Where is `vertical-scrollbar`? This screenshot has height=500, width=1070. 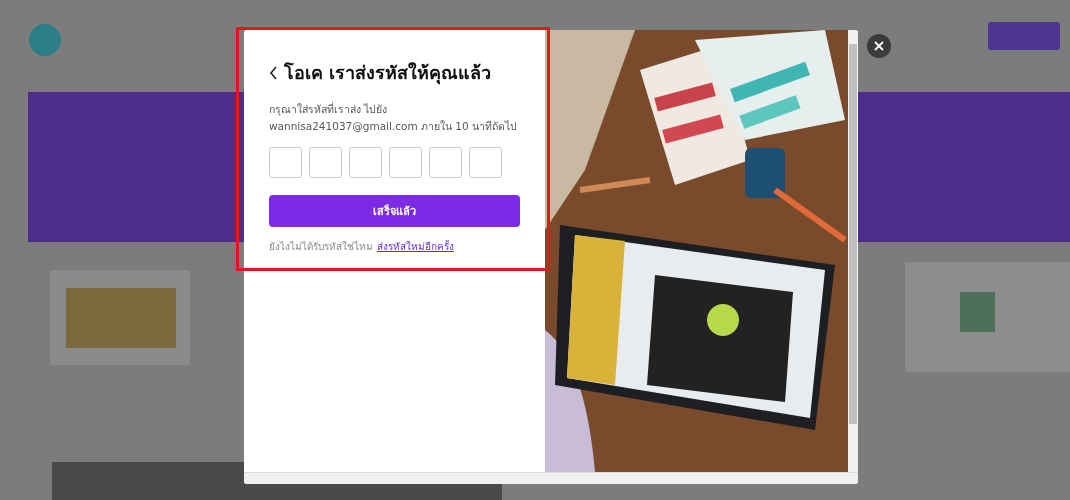 vertical-scrollbar is located at coordinates (853, 251).